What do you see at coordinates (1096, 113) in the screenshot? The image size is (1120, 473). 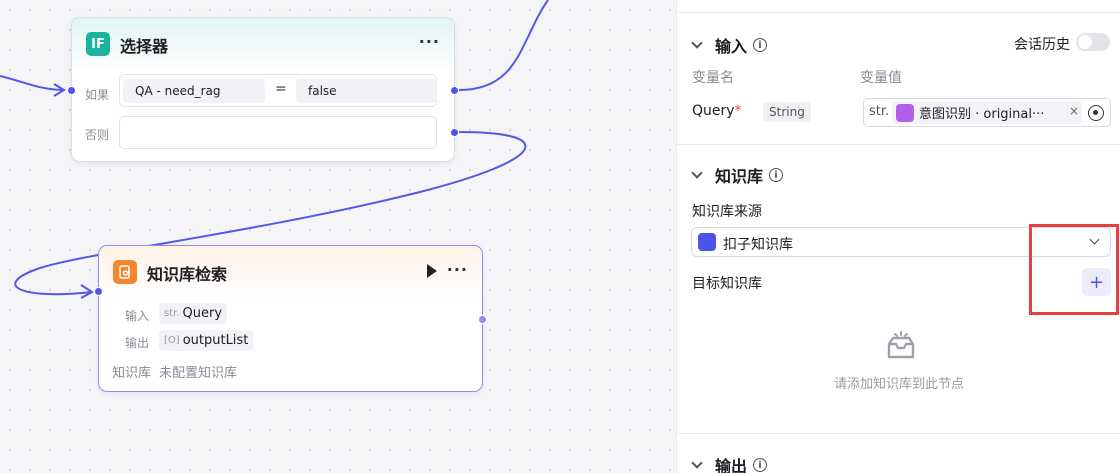 I see `target-icon` at bounding box center [1096, 113].